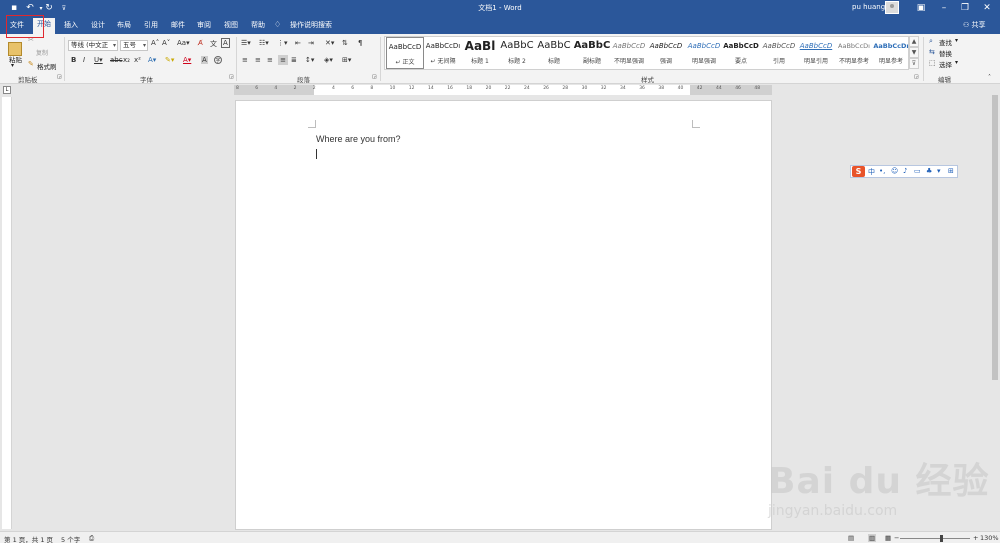 Image resolution: width=1000 pixels, height=543 pixels. I want to click on select-icon: ⬚, so click(932, 63).